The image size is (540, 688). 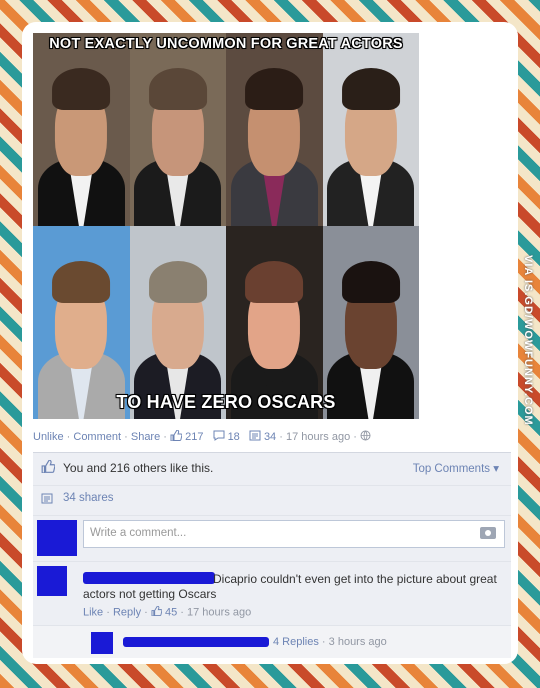 I want to click on meme-bottom-text: TO HAVE ZERO OSCARS, so click(x=226, y=402).